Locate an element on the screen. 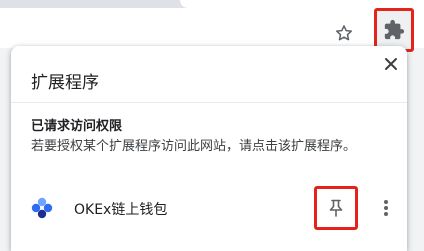 The width and height of the screenshot is (424, 251). popup-divider is located at coordinates (209, 102).